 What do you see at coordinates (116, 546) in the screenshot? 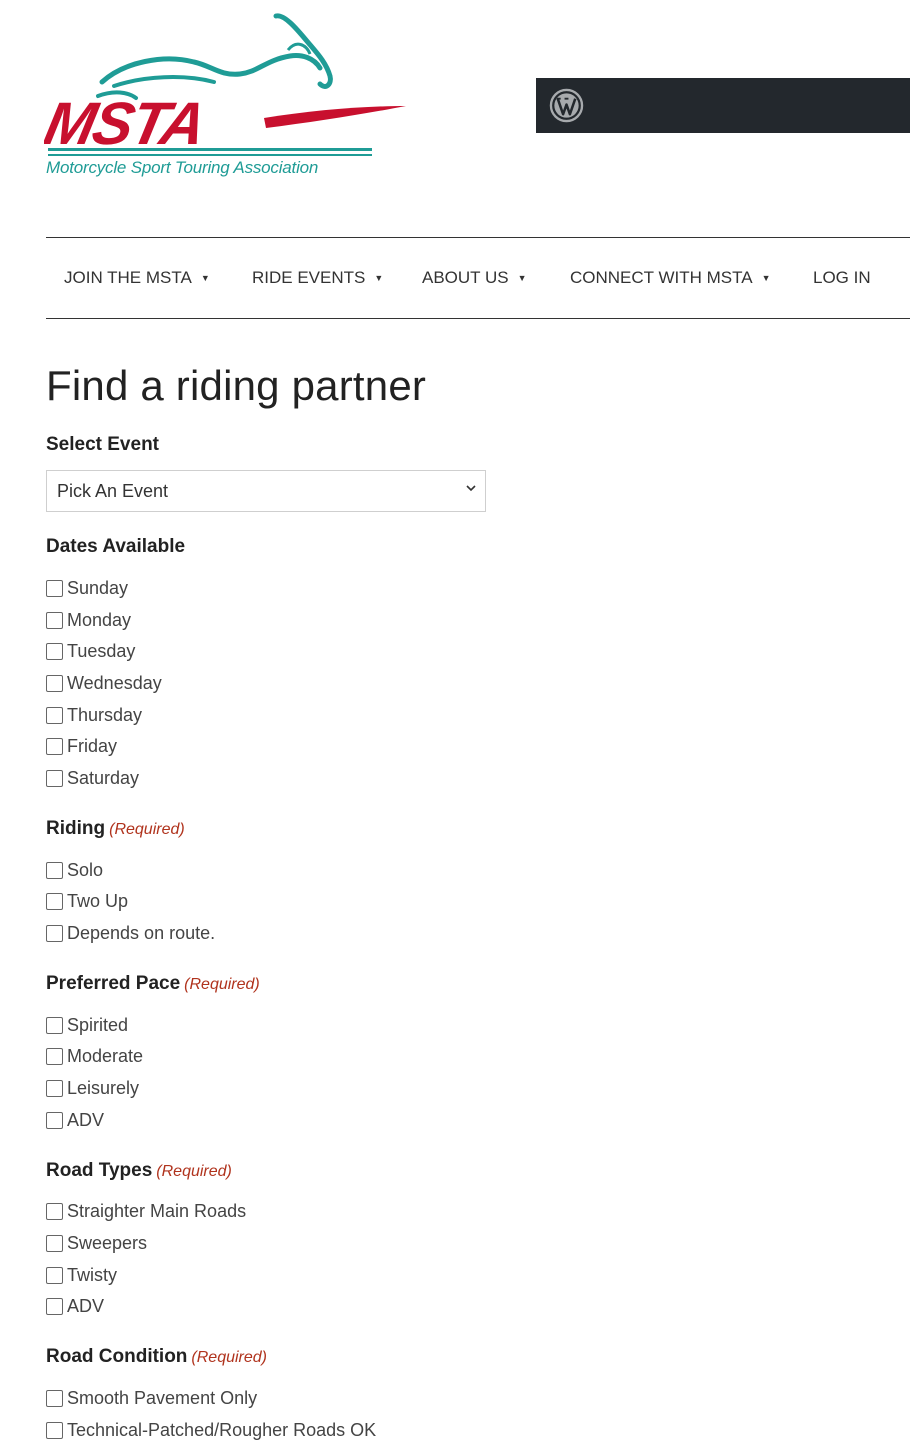
I see `dates-available-label: Dates Available` at bounding box center [116, 546].